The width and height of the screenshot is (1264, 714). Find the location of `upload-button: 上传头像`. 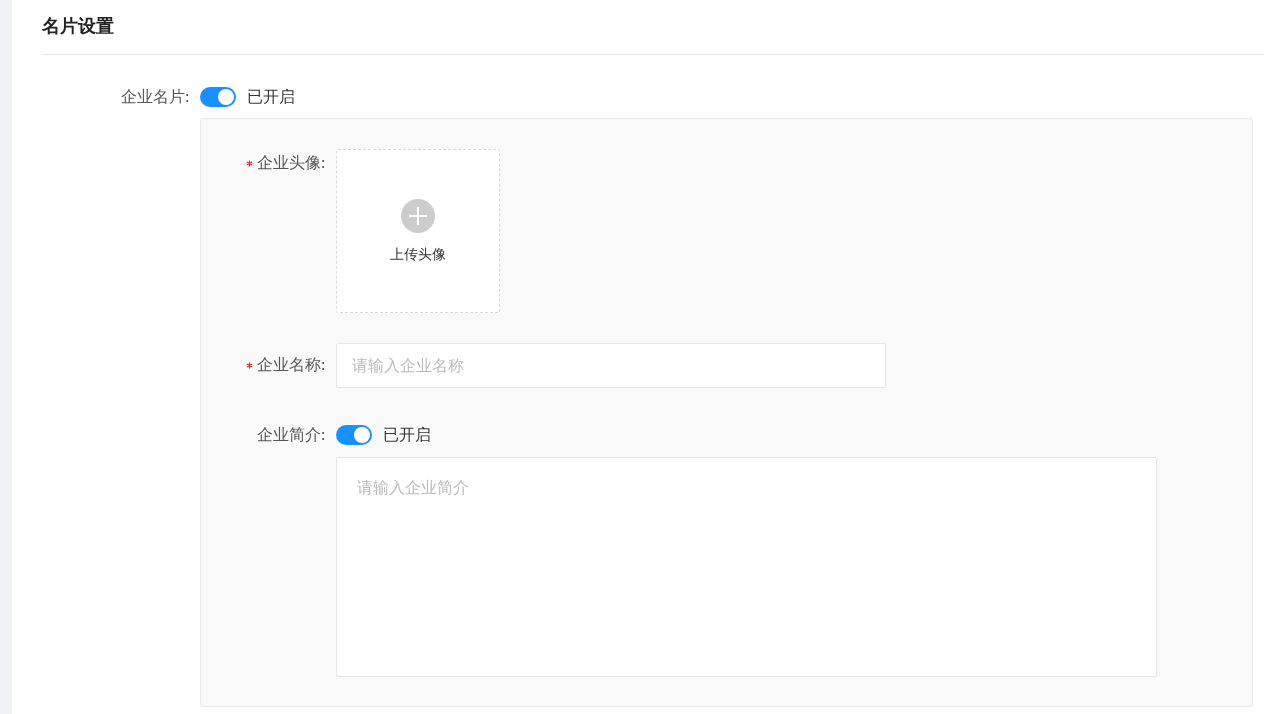

upload-button: 上传头像 is located at coordinates (418, 231).